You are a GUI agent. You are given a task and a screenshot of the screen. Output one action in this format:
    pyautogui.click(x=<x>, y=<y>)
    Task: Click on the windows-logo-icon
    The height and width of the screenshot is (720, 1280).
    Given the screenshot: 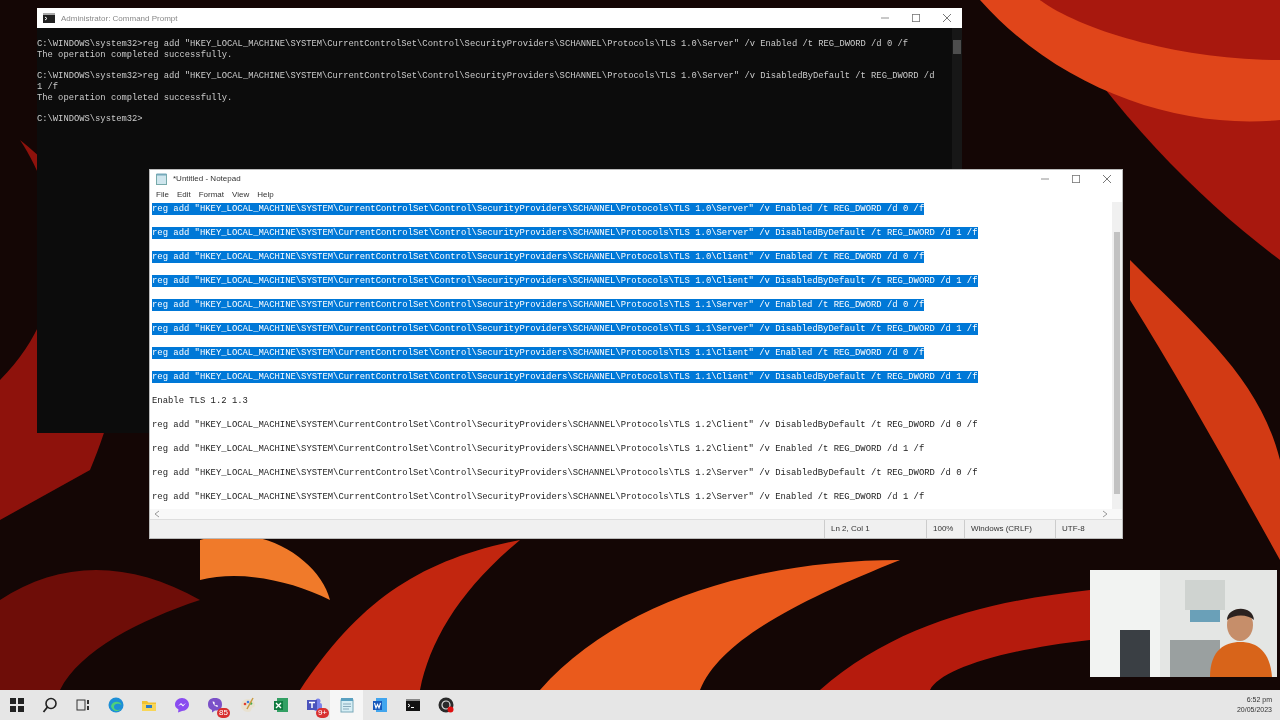 What is the action you would take?
    pyautogui.click(x=16, y=705)
    